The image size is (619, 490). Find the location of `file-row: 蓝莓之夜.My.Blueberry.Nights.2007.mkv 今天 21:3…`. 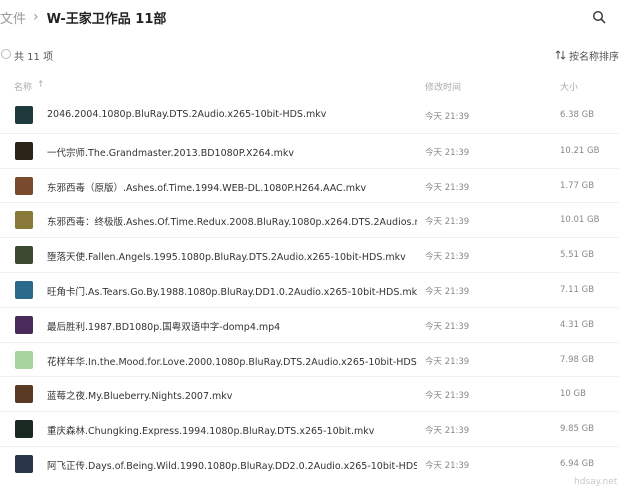

file-row: 蓝莓之夜.My.Blueberry.Nights.2007.mkv 今天 21:3… is located at coordinates (309, 393).